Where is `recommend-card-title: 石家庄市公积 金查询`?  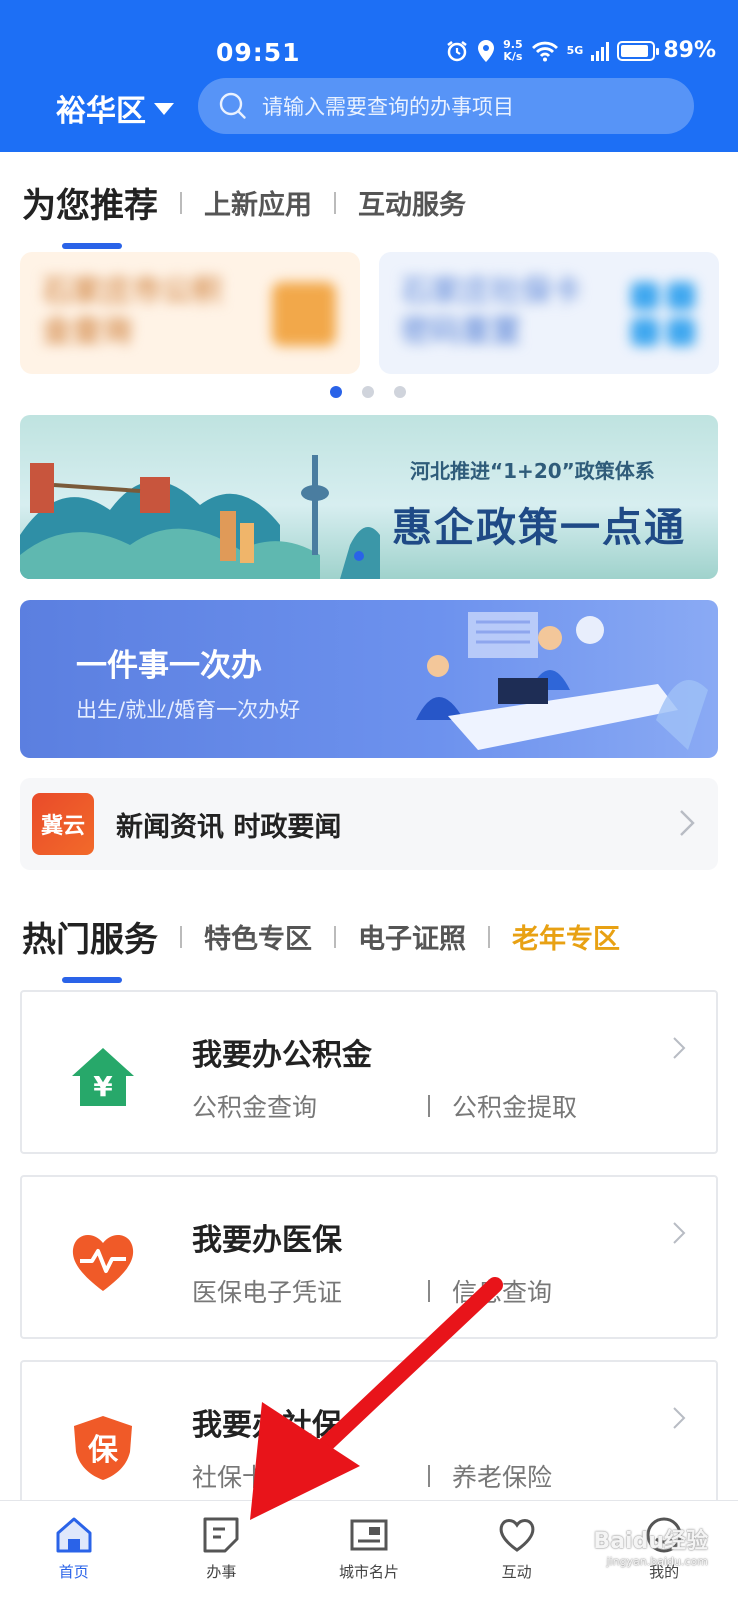 recommend-card-title: 石家庄市公积 金查询 is located at coordinates (132, 311).